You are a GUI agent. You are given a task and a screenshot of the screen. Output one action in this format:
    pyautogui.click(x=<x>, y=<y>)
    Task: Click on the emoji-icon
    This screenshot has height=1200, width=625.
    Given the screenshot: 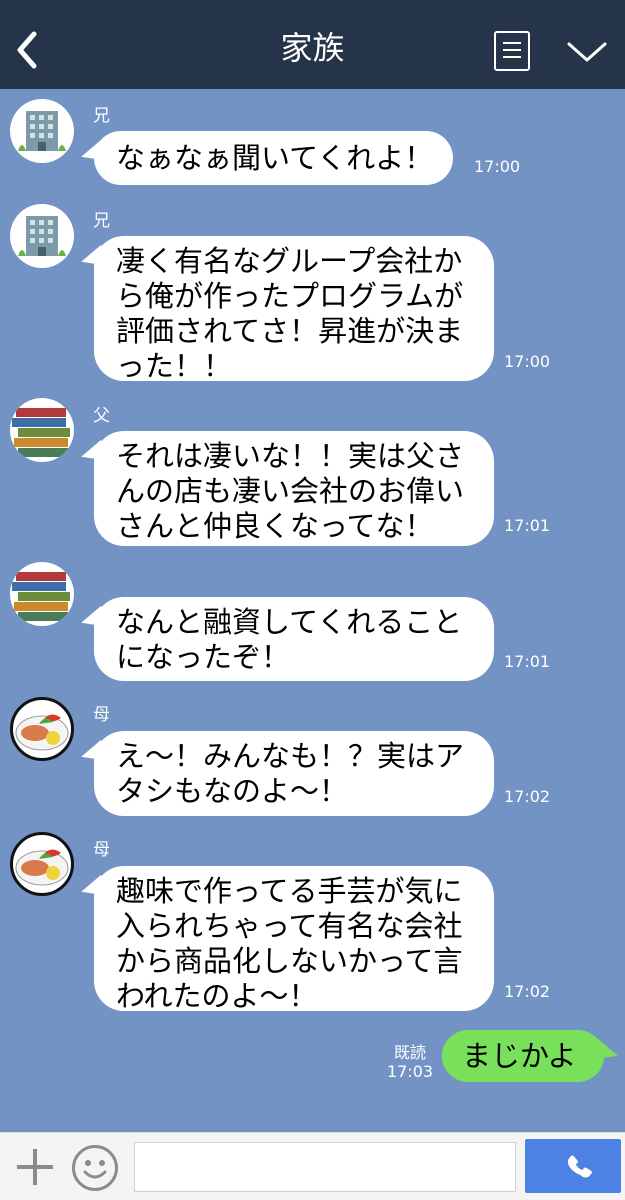 What is the action you would take?
    pyautogui.click(x=95, y=1168)
    